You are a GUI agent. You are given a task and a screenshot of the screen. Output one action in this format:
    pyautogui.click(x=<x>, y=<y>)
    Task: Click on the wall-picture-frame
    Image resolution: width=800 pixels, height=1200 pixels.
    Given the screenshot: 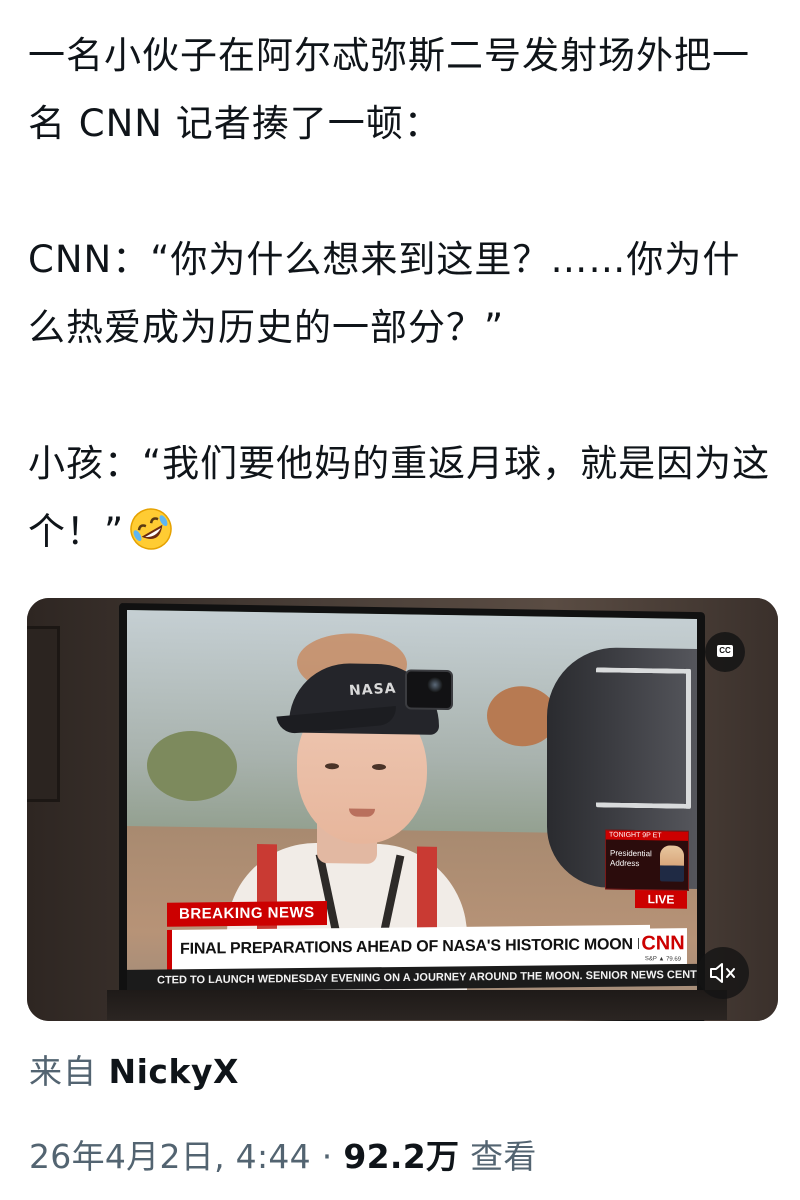 What is the action you would take?
    pyautogui.click(x=43, y=714)
    